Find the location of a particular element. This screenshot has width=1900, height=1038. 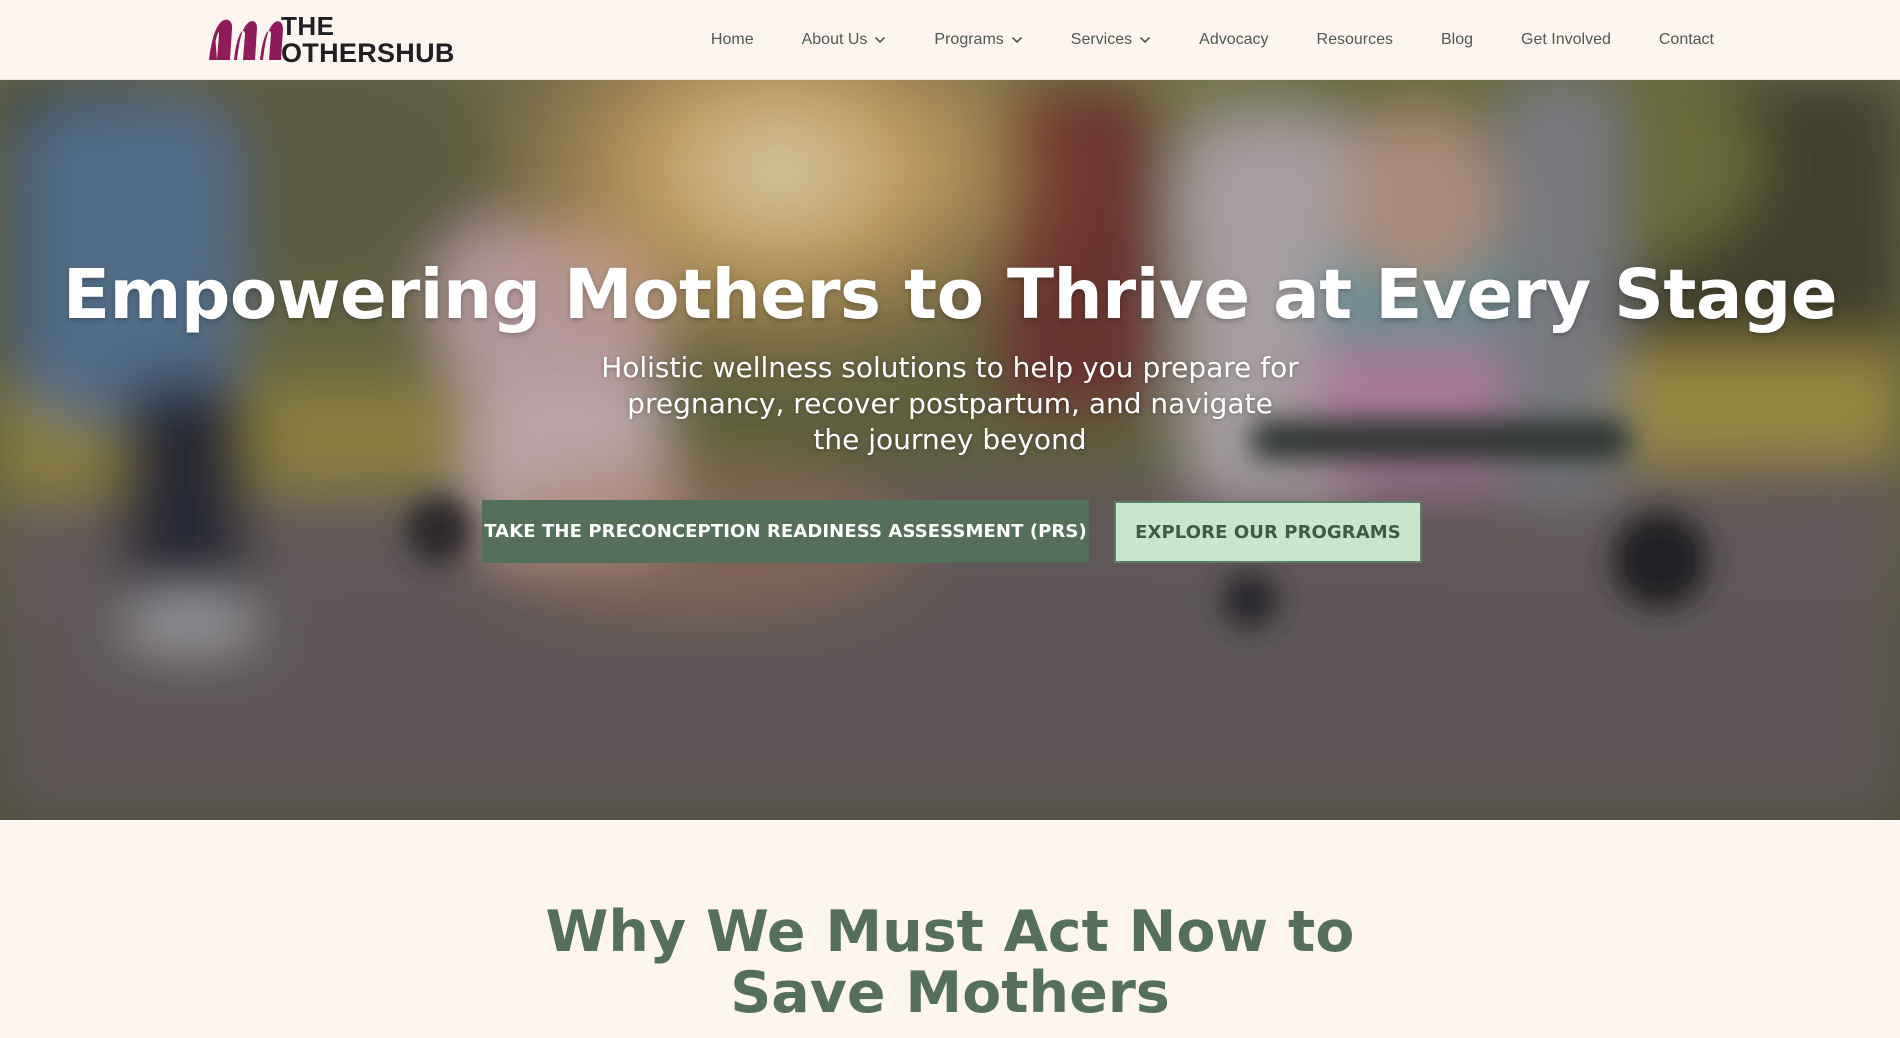

nav-services: Services is located at coordinates (1111, 40).